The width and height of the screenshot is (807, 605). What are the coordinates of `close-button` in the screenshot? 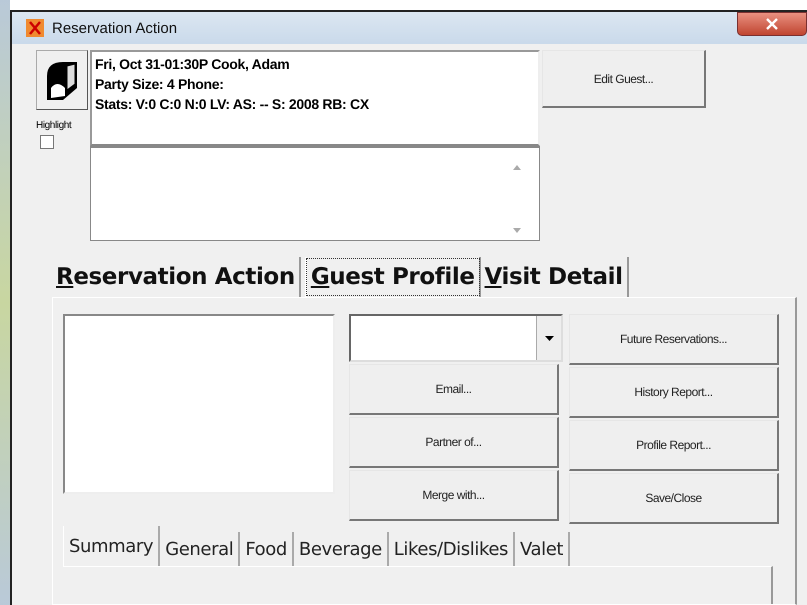 It's located at (772, 24).